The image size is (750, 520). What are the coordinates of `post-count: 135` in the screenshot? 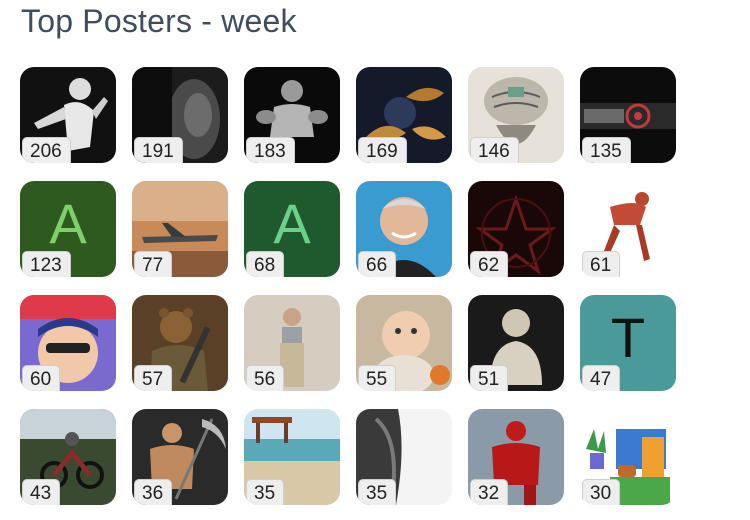 It's located at (606, 150).